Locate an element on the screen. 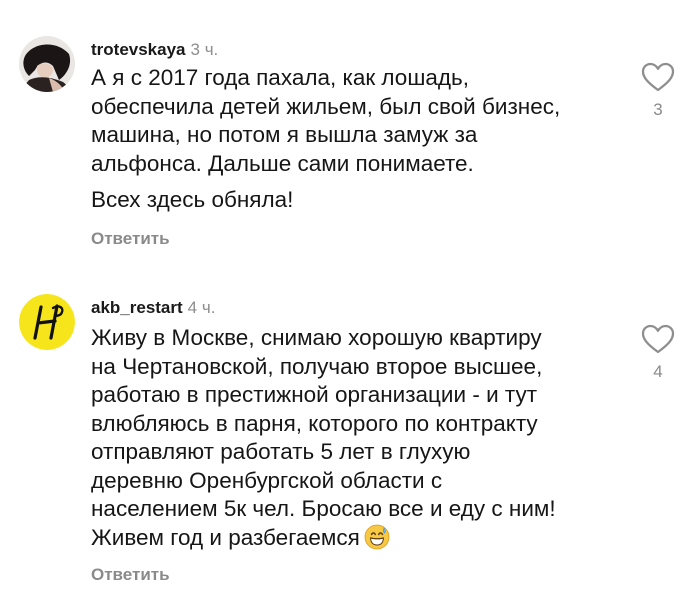 Image resolution: width=700 pixels, height=606 pixels. comment-header: akb_restart 4 ч. is located at coordinates (153, 308).